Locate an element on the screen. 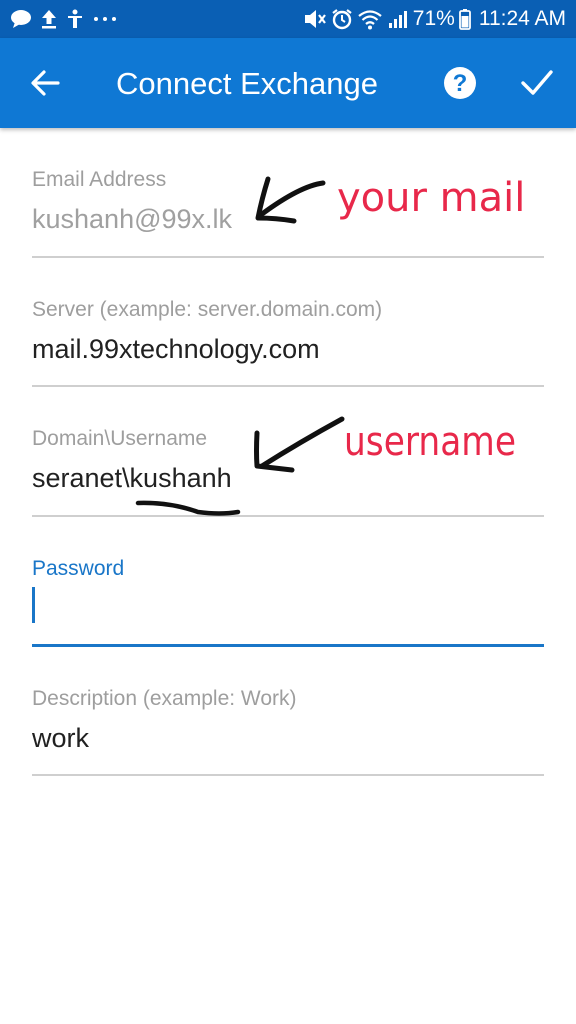 This screenshot has height=1024, width=576. back-arrow-icon is located at coordinates (45, 83).